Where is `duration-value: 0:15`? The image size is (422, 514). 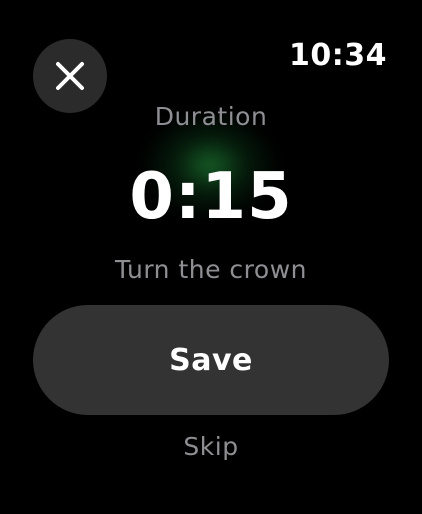 duration-value: 0:15 is located at coordinates (211, 197).